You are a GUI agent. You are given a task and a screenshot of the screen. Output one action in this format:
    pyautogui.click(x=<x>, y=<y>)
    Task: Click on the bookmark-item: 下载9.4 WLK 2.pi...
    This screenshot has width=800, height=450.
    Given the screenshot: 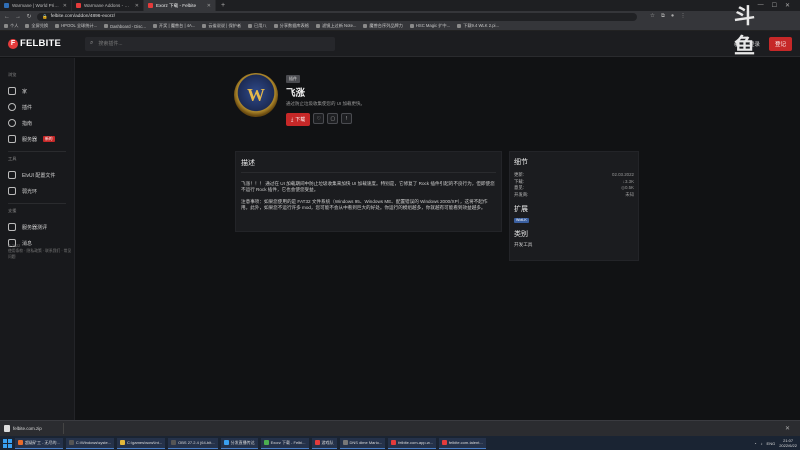 What is the action you would take?
    pyautogui.click(x=478, y=26)
    